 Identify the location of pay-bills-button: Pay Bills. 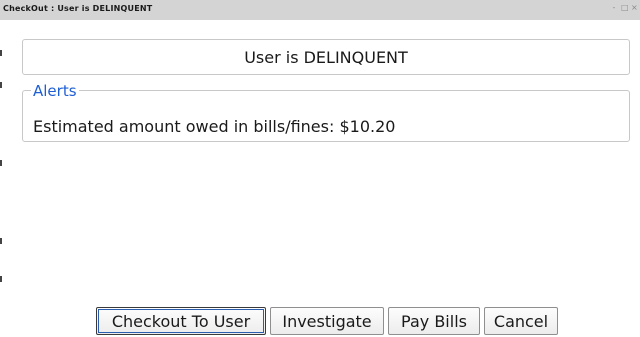
(434, 321).